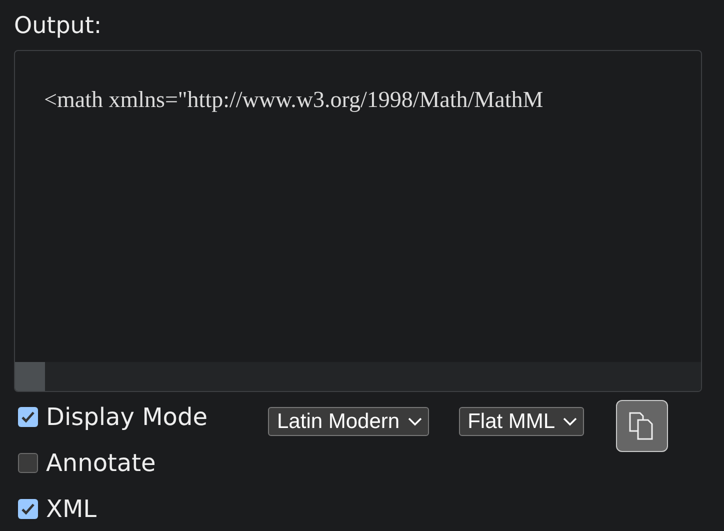 The height and width of the screenshot is (531, 724). What do you see at coordinates (30, 376) in the screenshot?
I see `scrollbar-thumb` at bounding box center [30, 376].